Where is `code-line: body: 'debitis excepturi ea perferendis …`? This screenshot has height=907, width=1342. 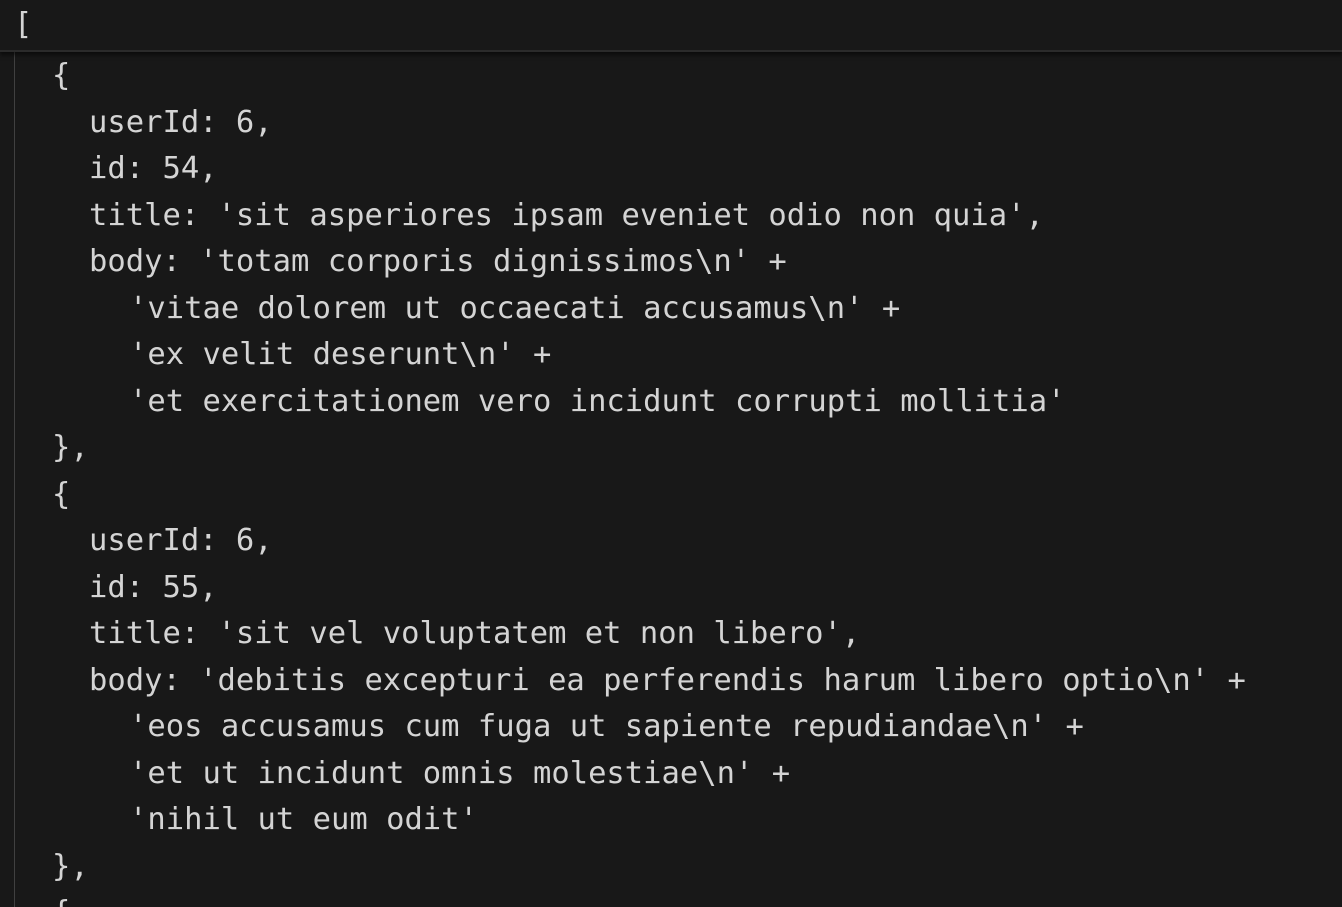 code-line: body: 'debitis excepturi ea perferendis … is located at coordinates (667, 680).